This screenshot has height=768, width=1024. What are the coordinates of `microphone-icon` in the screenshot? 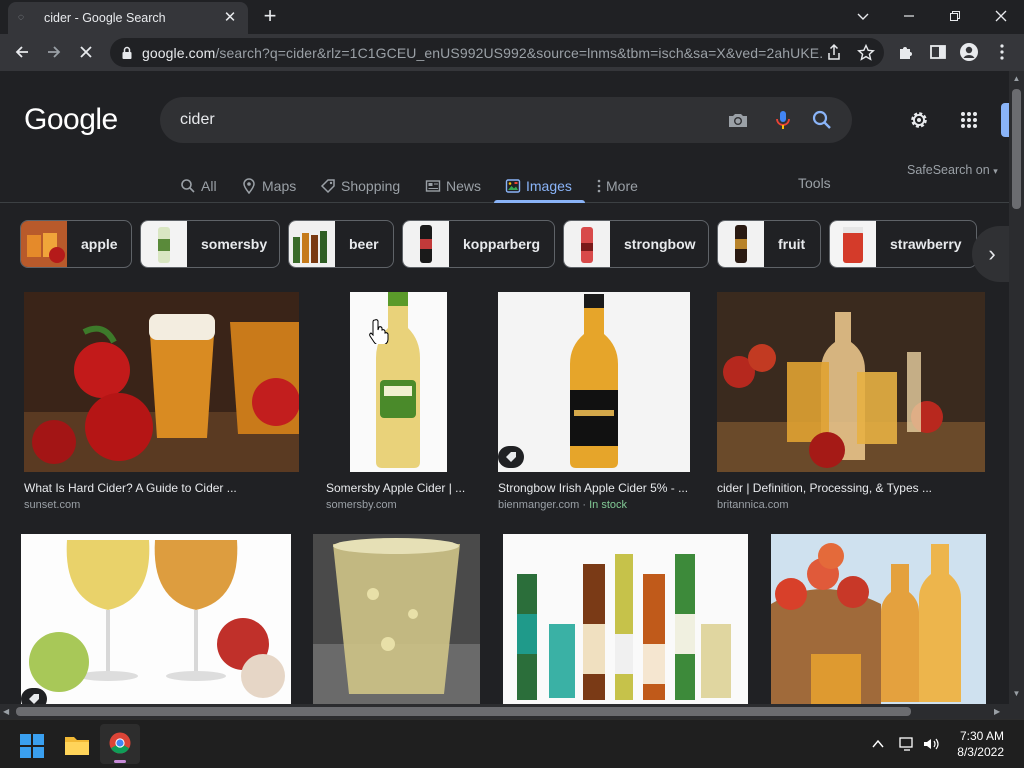 It's located at (783, 120).